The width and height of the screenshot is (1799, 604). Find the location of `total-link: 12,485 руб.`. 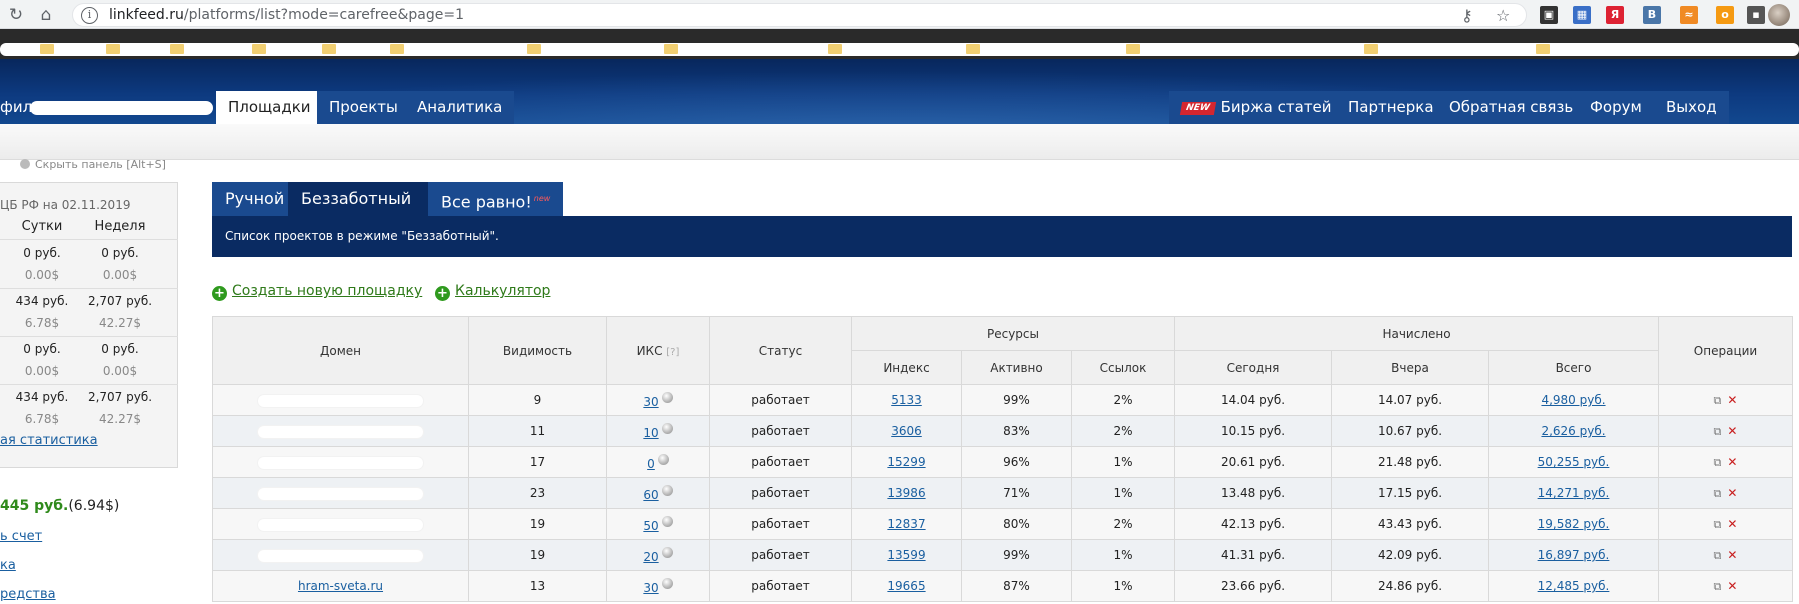

total-link: 12,485 руб. is located at coordinates (1574, 586).